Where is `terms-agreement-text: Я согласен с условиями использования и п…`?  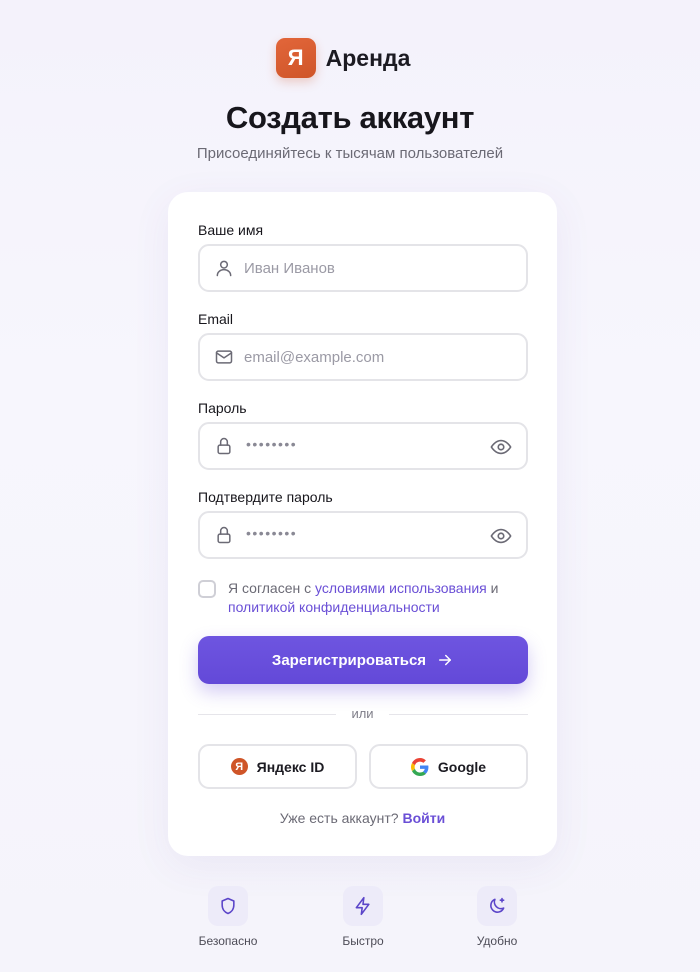 terms-agreement-text: Я согласен с условиями использования и п… is located at coordinates (378, 598).